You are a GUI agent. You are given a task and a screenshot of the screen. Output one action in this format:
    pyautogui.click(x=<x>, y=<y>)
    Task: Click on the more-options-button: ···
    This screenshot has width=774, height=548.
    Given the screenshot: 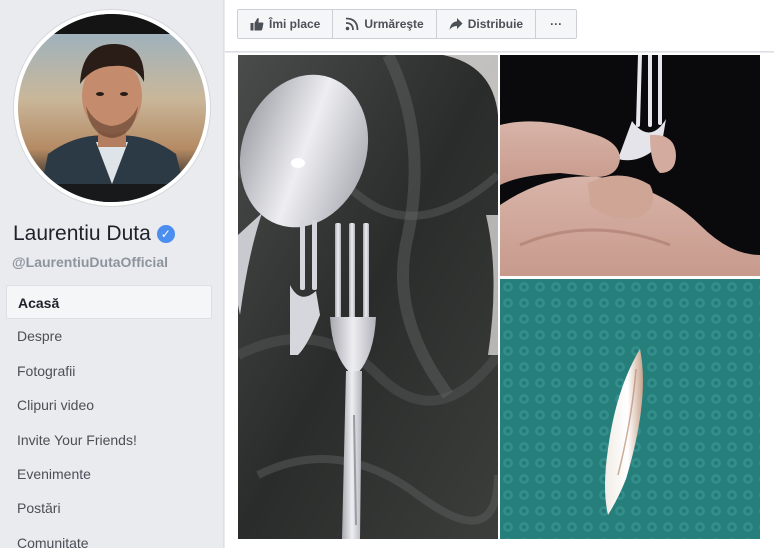 What is the action you would take?
    pyautogui.click(x=556, y=24)
    